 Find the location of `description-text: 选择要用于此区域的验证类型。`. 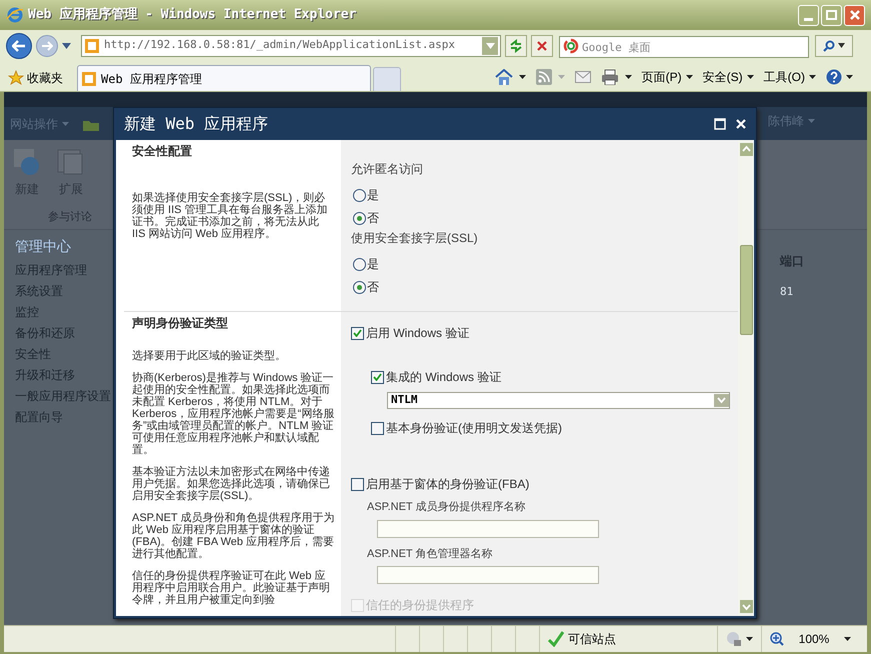

description-text: 选择要用于此区域的验证类型。 is located at coordinates (209, 356).